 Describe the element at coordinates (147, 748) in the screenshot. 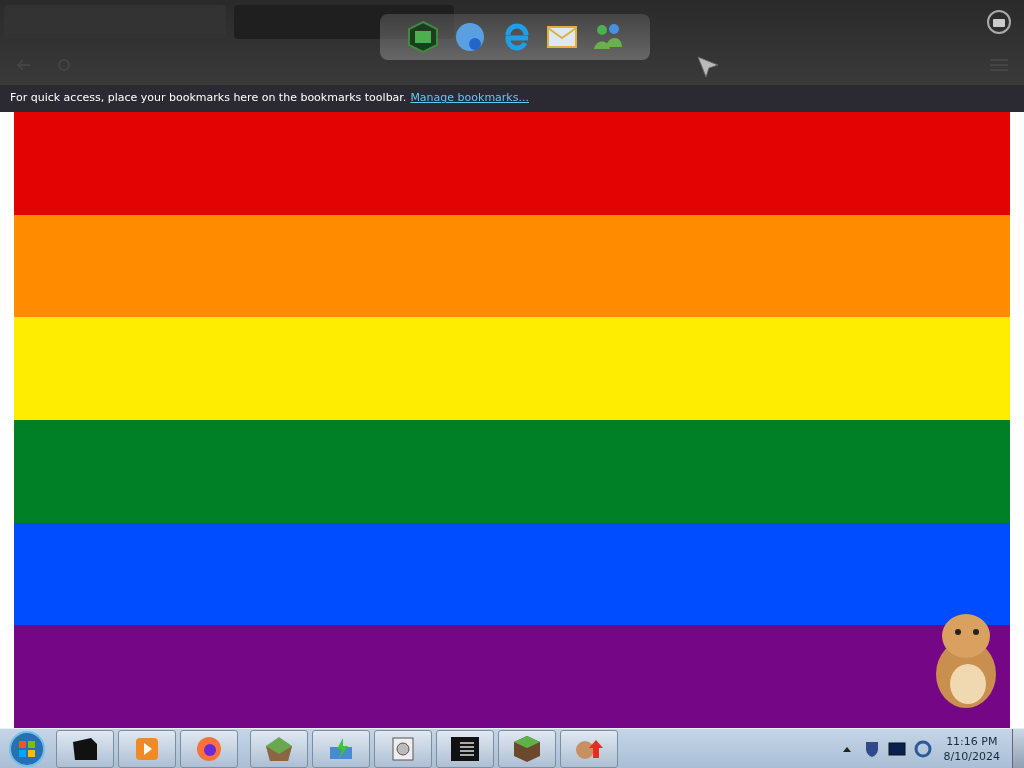

I see `play-icon` at that location.